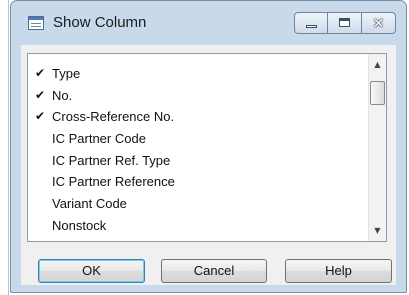  Describe the element at coordinates (89, 204) in the screenshot. I see `column-label: Variant Code` at that location.